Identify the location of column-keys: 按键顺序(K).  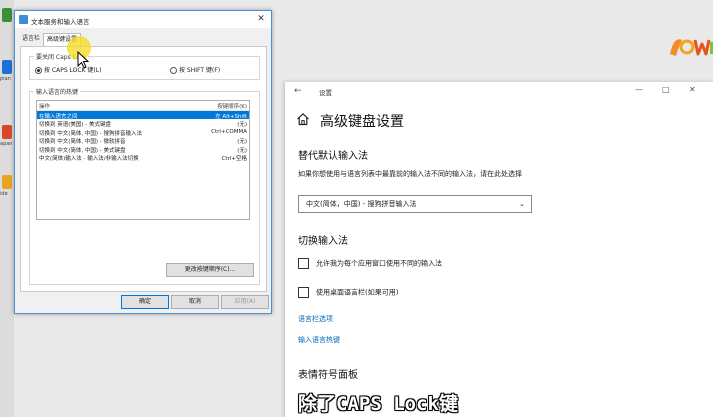
(232, 107).